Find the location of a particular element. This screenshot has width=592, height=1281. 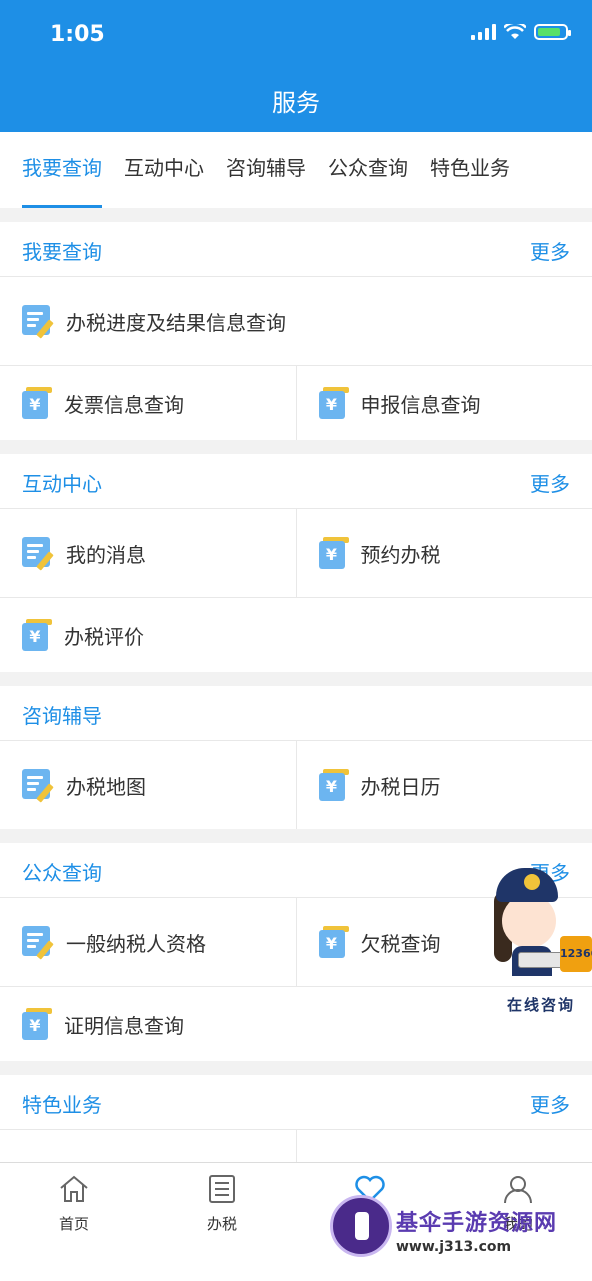

tab-bar-top: 我要查询 互动中心 咨询辅导 公众查询 特色业务 is located at coordinates (296, 170).